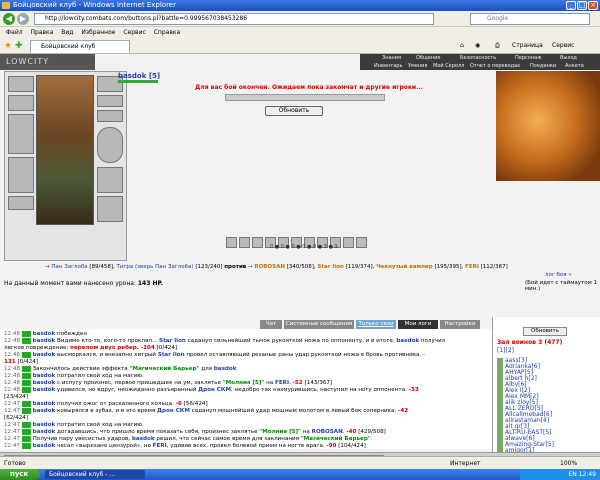 The image size is (600, 480). Describe the element at coordinates (530, 19) in the screenshot. I see `search-input: Google` at that location.